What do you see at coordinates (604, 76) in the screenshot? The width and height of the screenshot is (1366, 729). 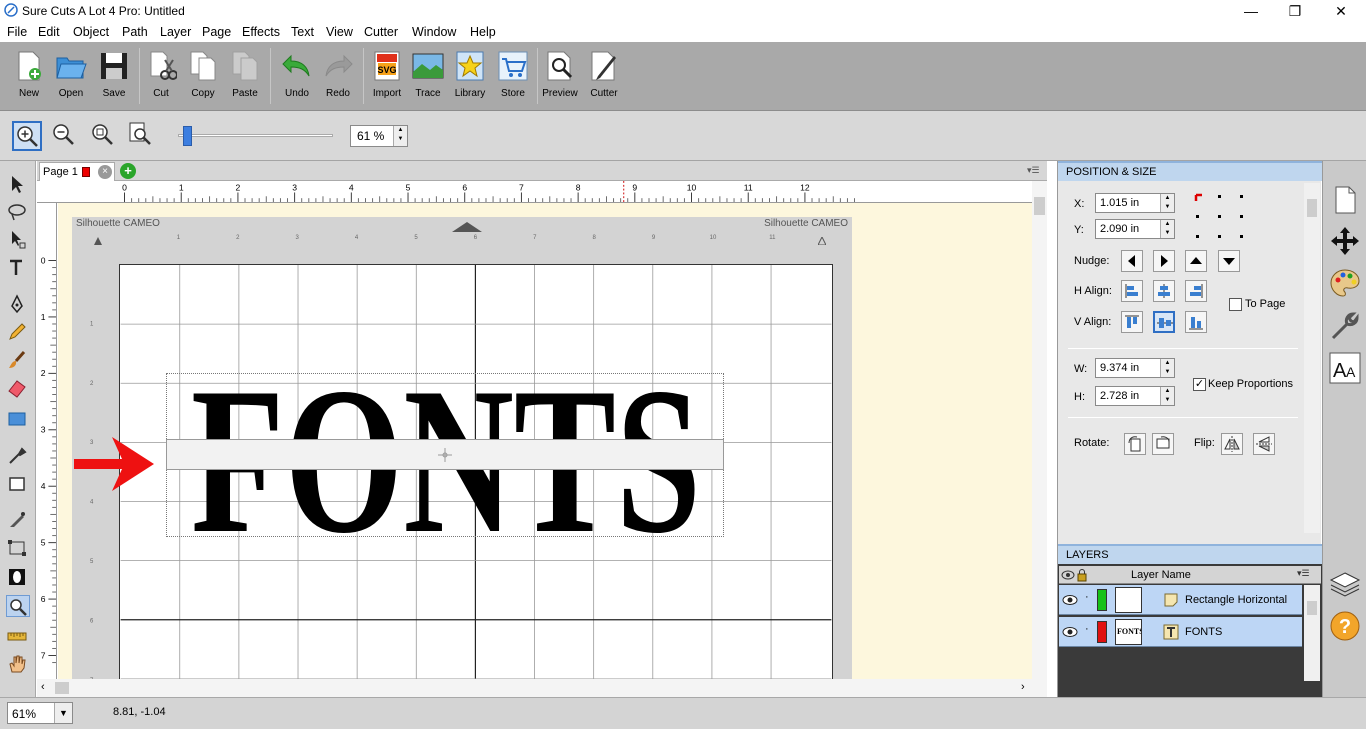 I see `cutter-button: Cutter` at bounding box center [604, 76].